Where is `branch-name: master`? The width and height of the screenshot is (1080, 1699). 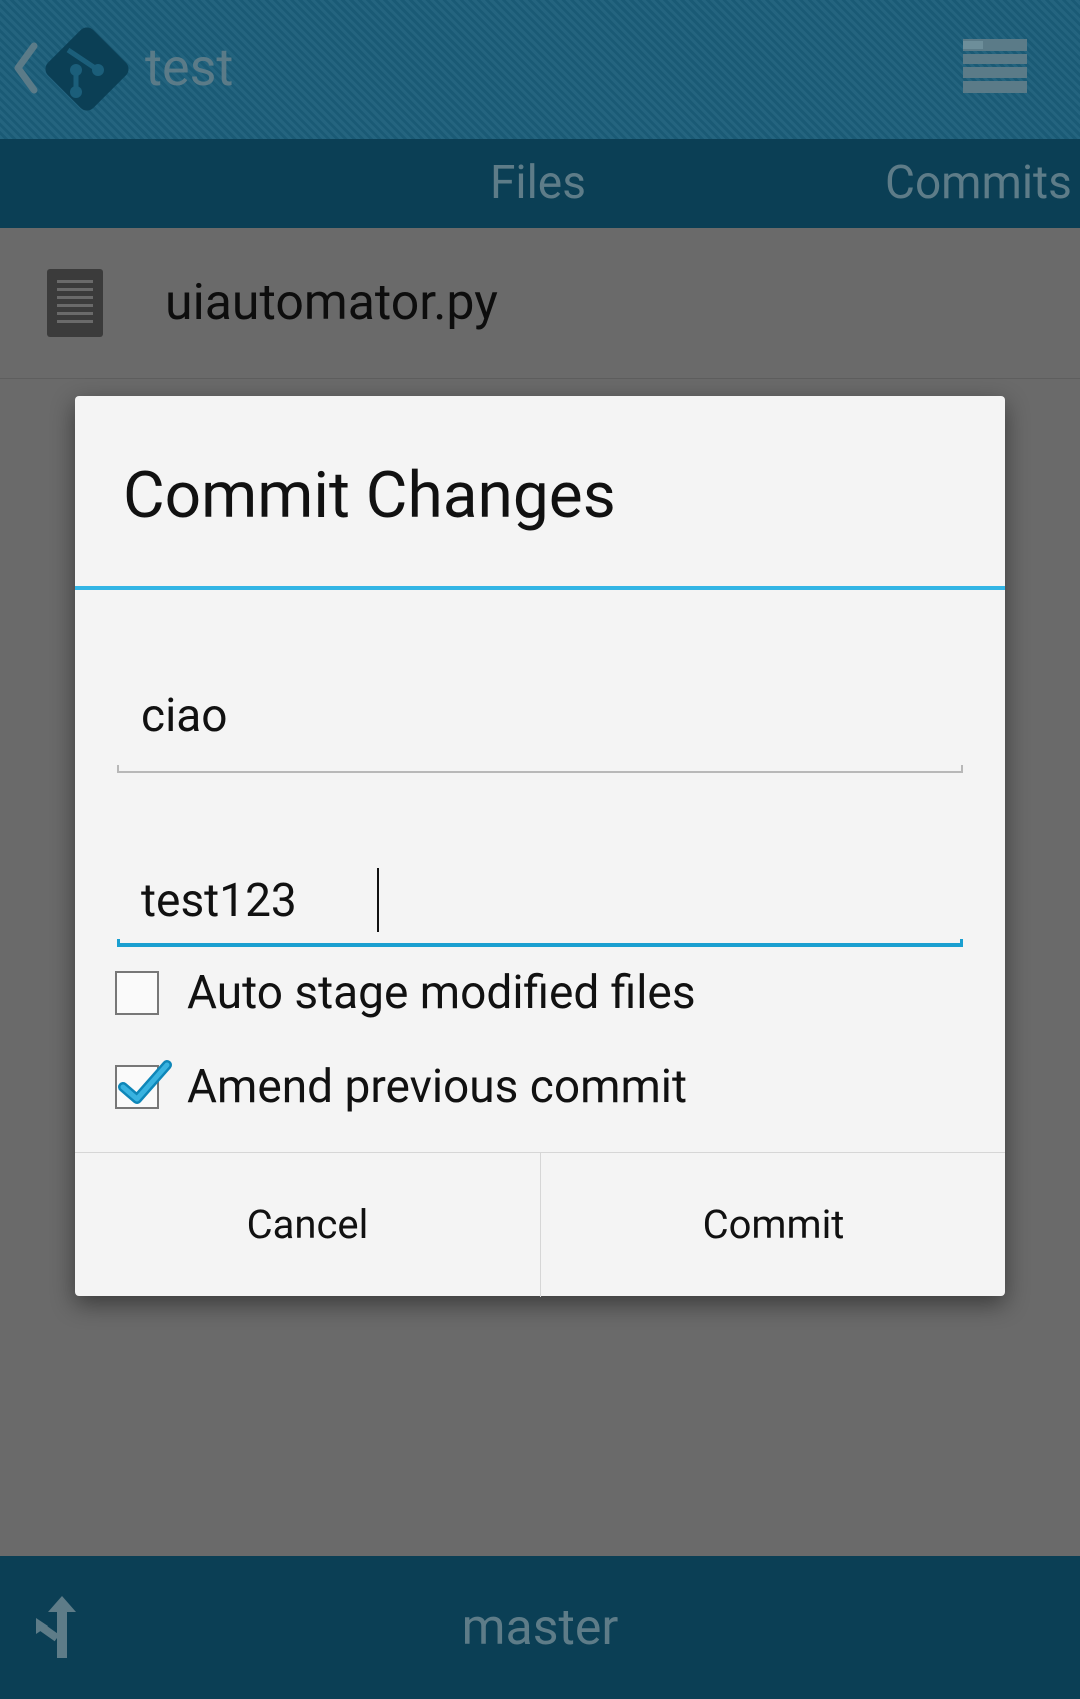 branch-name: master is located at coordinates (540, 1628).